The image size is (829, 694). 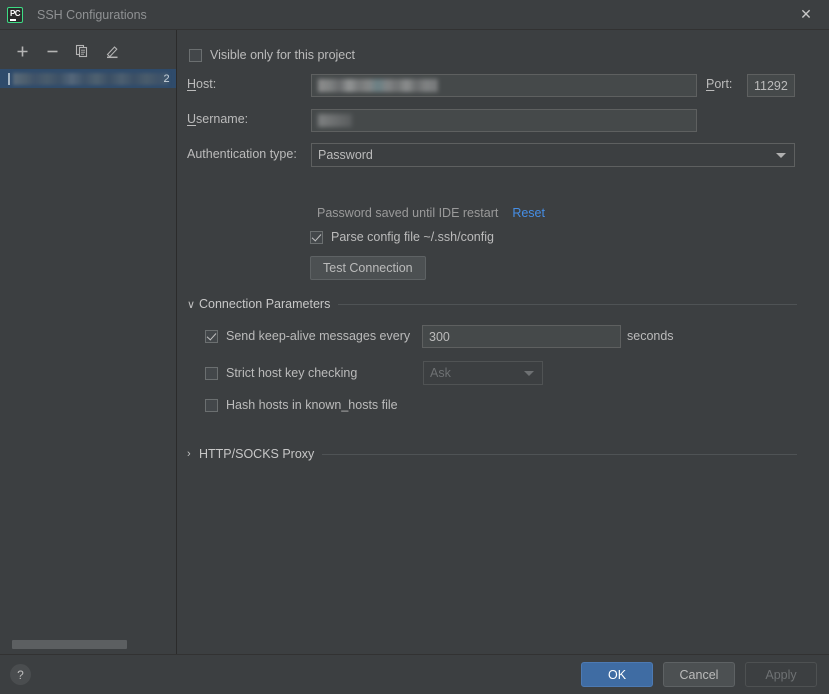 I want to click on strict-host-row: Strict host key checking, so click(x=281, y=373).